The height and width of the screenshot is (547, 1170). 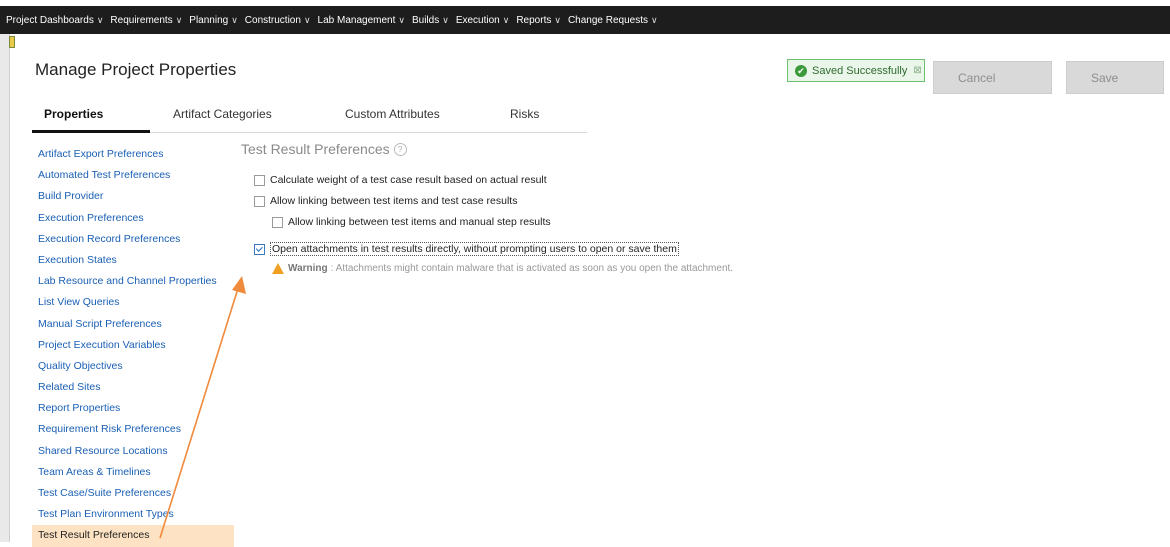 What do you see at coordinates (392, 114) in the screenshot?
I see `tab-custom-attributes: Custom Attributes` at bounding box center [392, 114].